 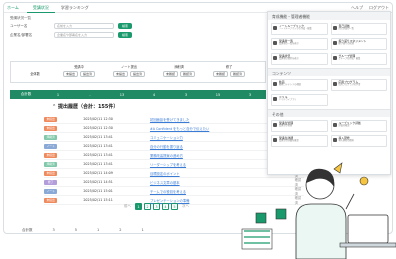 What do you see at coordinates (165, 206) in the screenshot?
I see `page-4: 4` at bounding box center [165, 206].